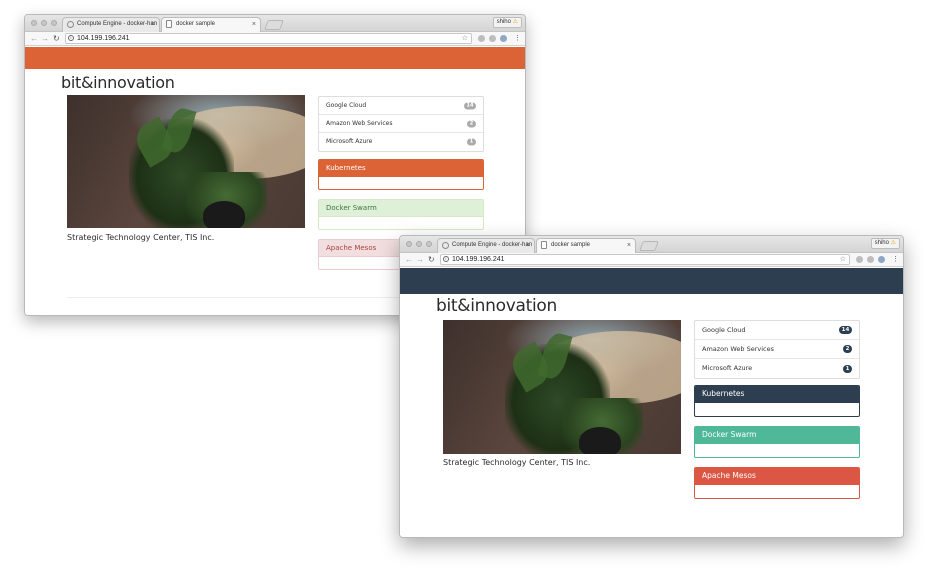 The width and height of the screenshot is (928, 573). What do you see at coordinates (777, 476) in the screenshot?
I see `panel-heading: Apache Mesos` at bounding box center [777, 476].